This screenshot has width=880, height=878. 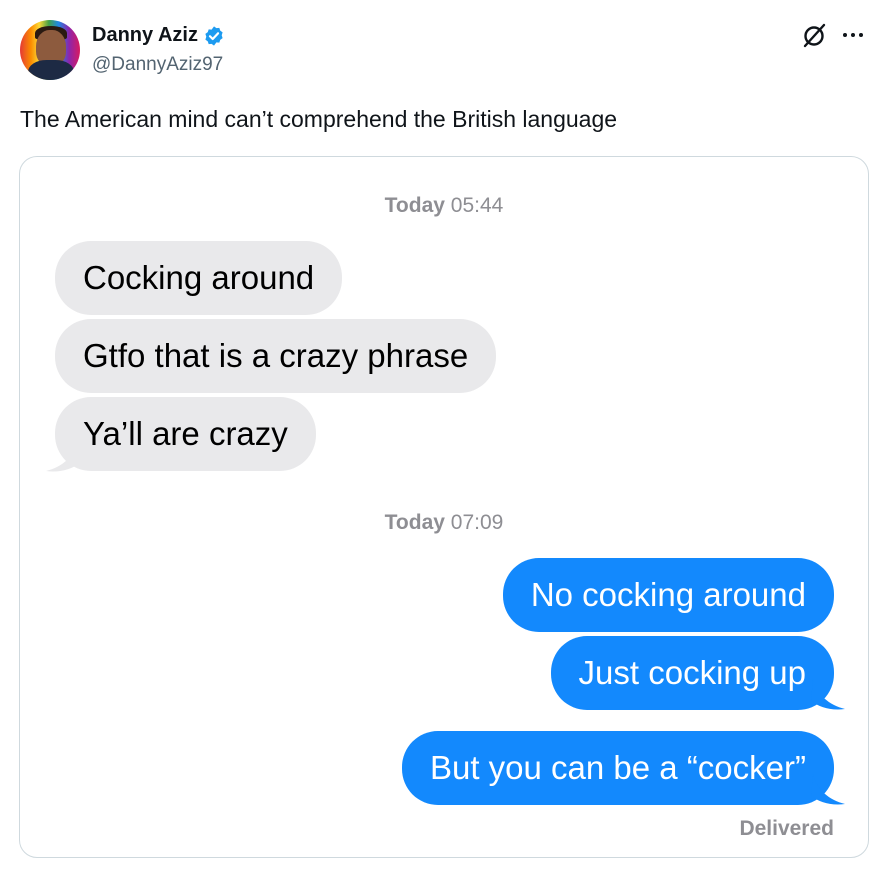 What do you see at coordinates (145, 35) in the screenshot?
I see `author-name: Danny Aziz` at bounding box center [145, 35].